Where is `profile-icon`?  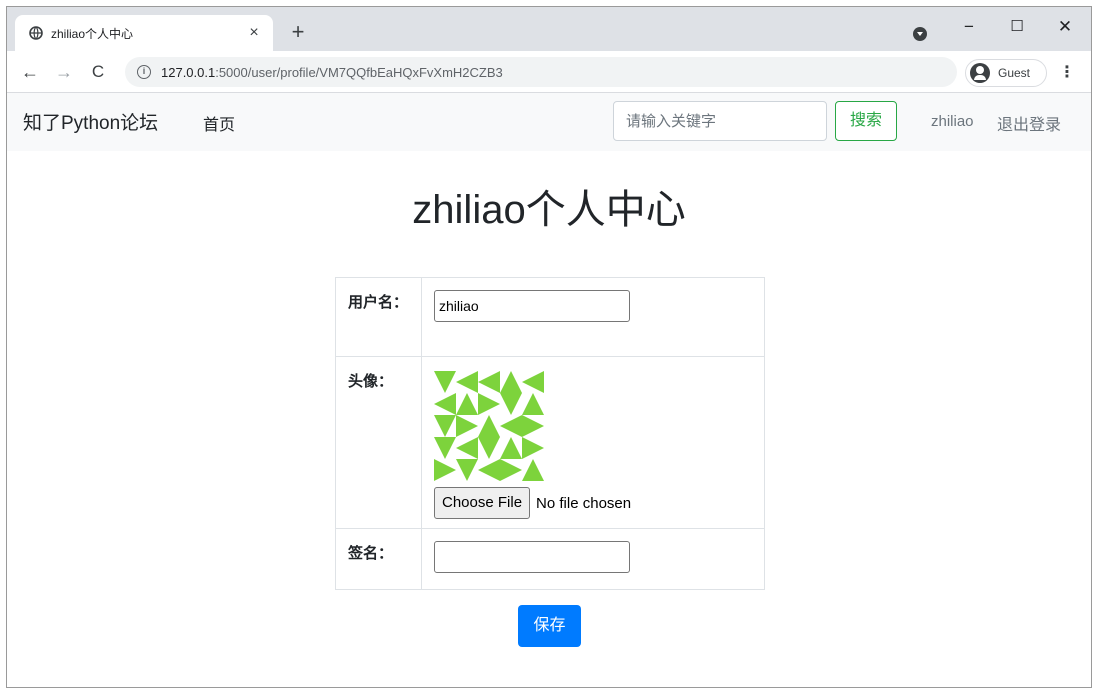
profile-icon is located at coordinates (980, 73).